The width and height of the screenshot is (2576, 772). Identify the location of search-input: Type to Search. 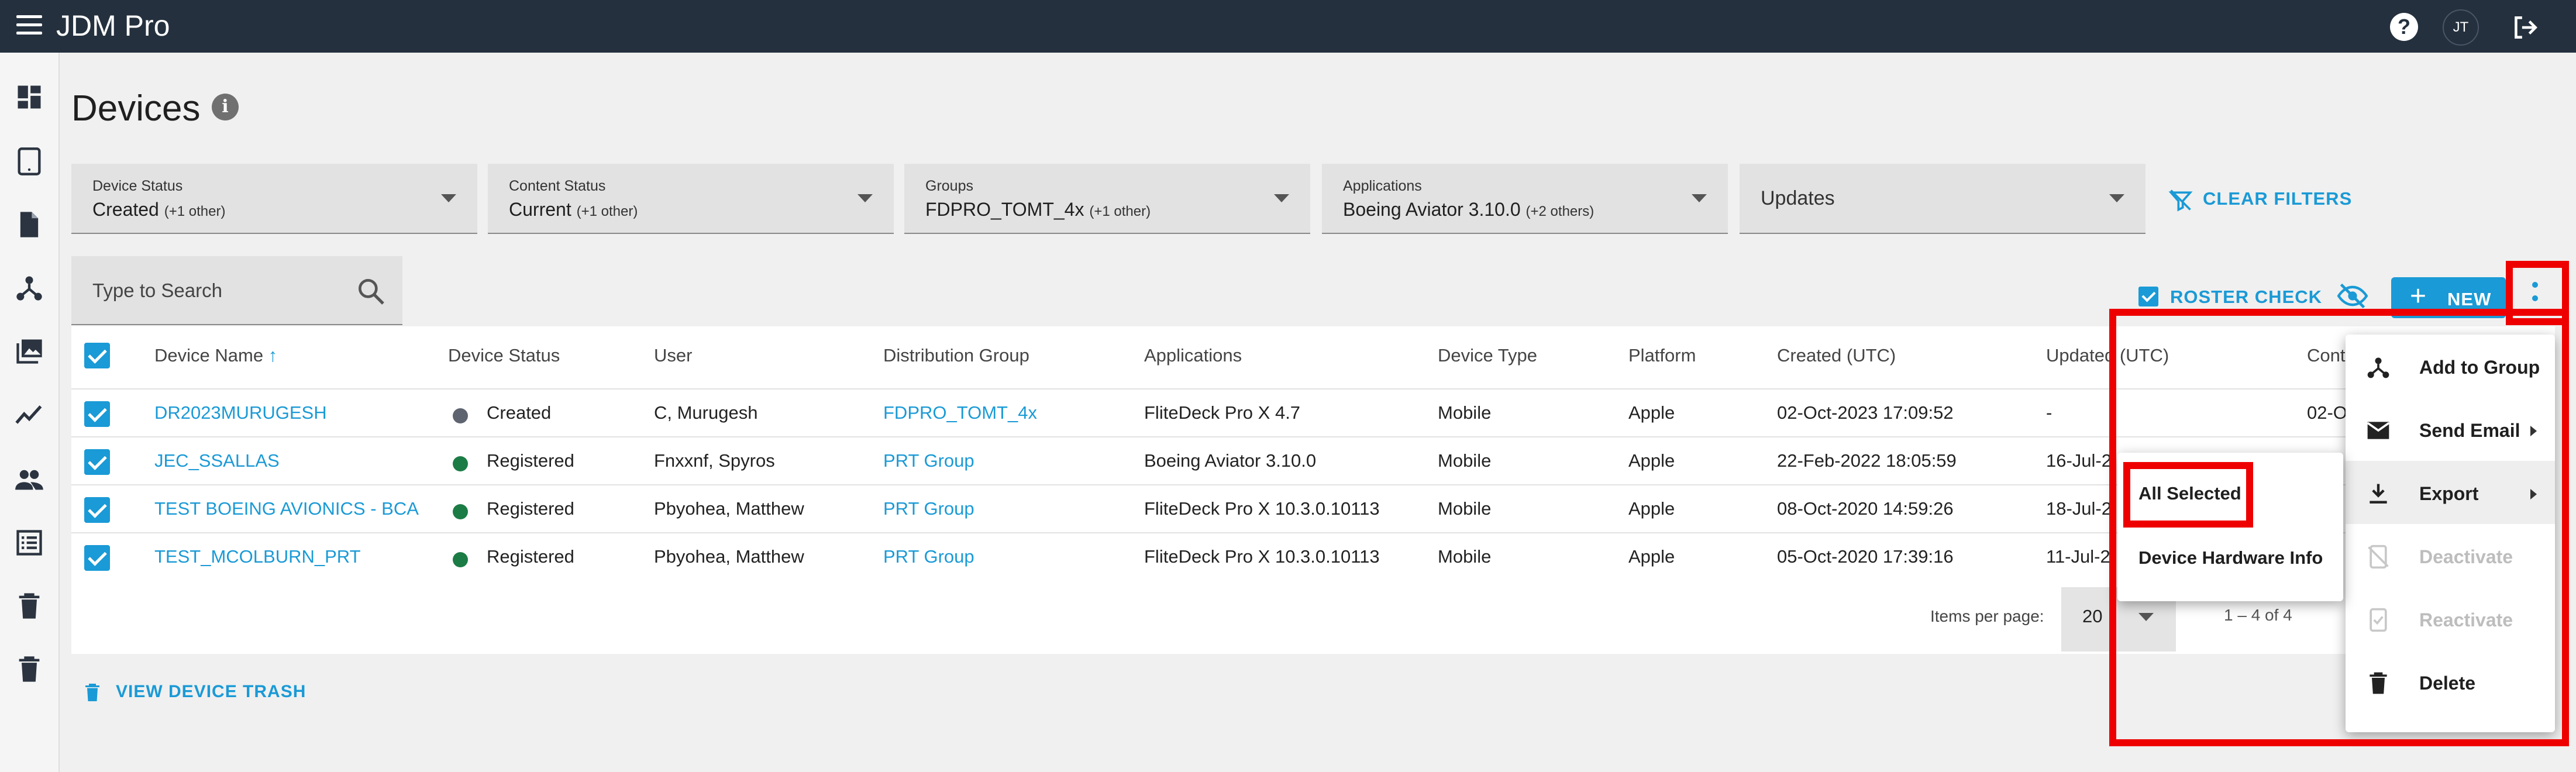
(236, 290).